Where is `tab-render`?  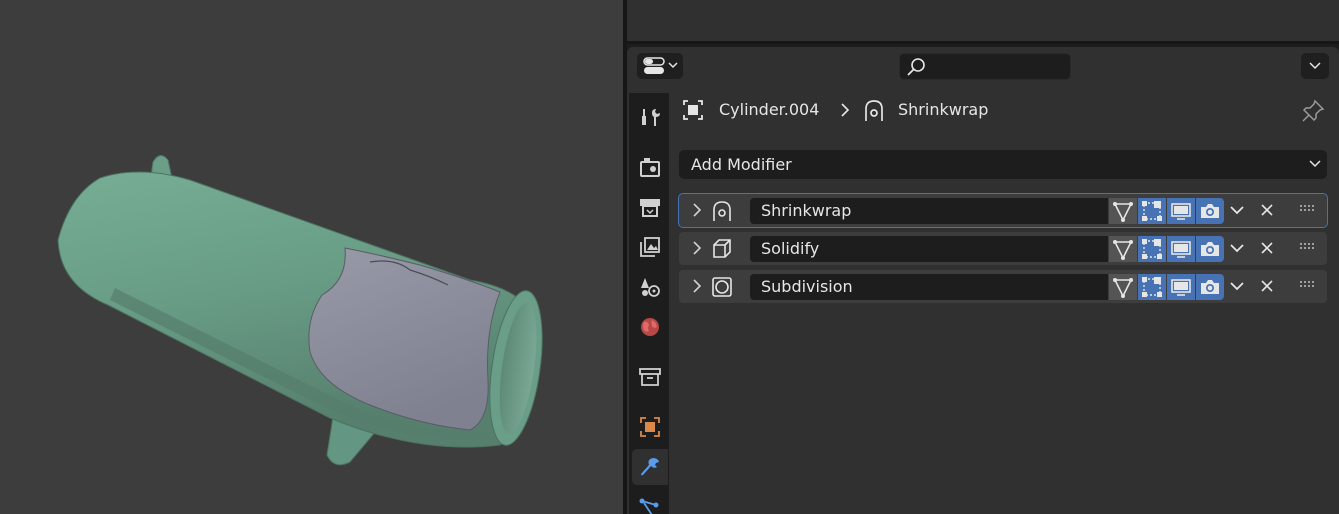 tab-render is located at coordinates (650, 167).